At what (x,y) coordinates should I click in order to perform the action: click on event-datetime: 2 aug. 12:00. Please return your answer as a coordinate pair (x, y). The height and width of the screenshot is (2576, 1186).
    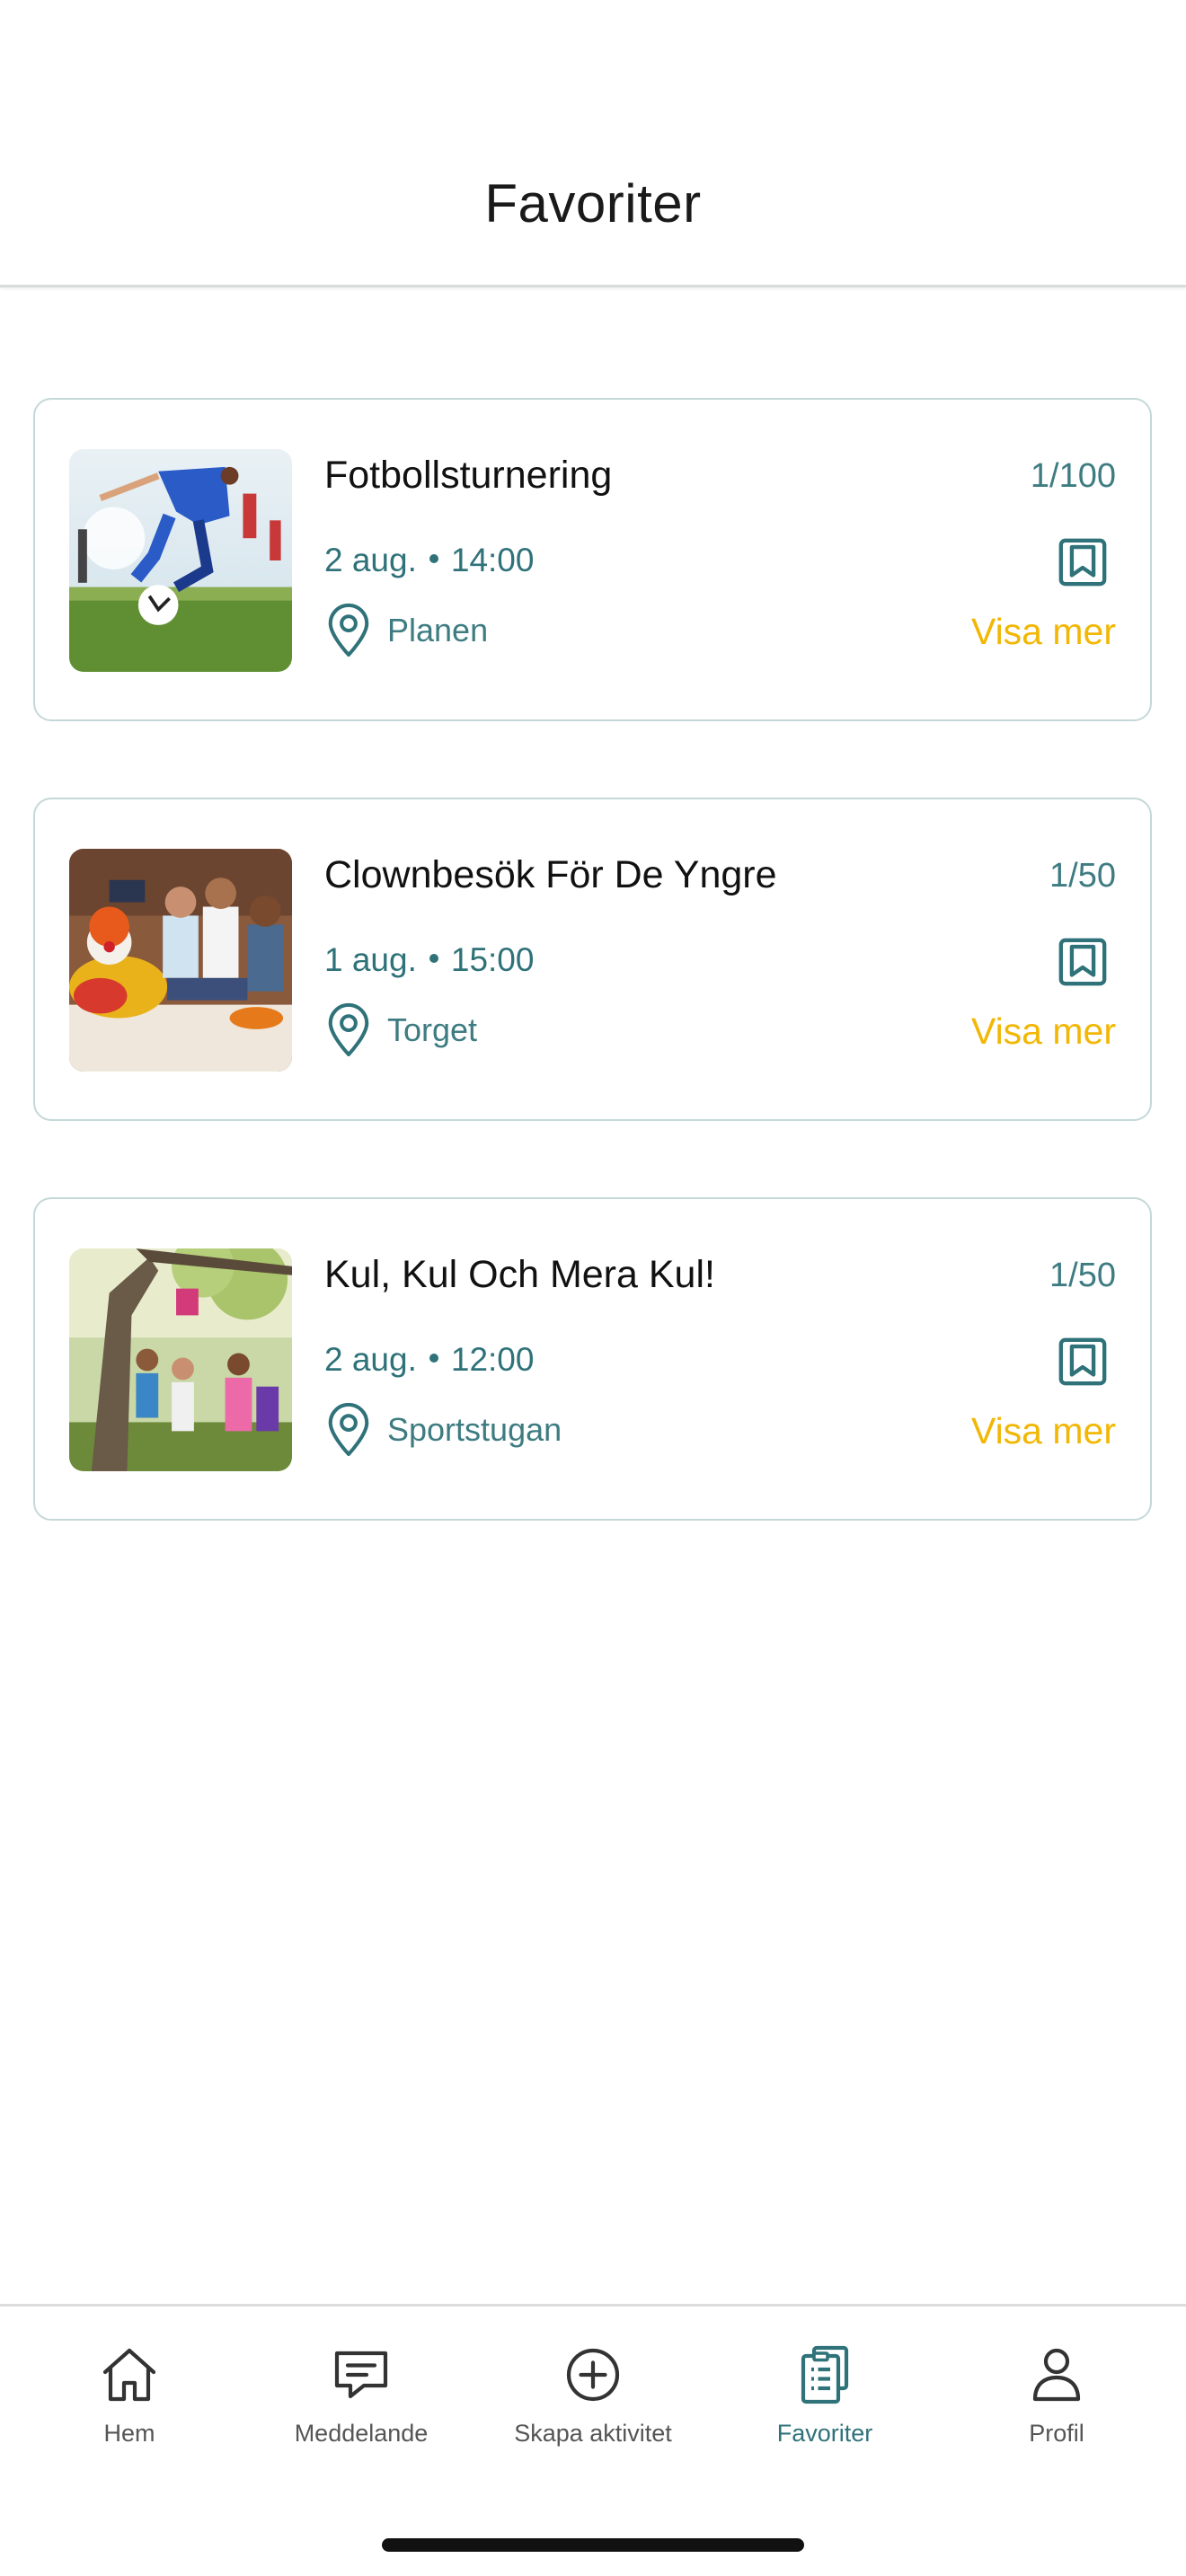
    Looking at the image, I should click on (429, 1360).